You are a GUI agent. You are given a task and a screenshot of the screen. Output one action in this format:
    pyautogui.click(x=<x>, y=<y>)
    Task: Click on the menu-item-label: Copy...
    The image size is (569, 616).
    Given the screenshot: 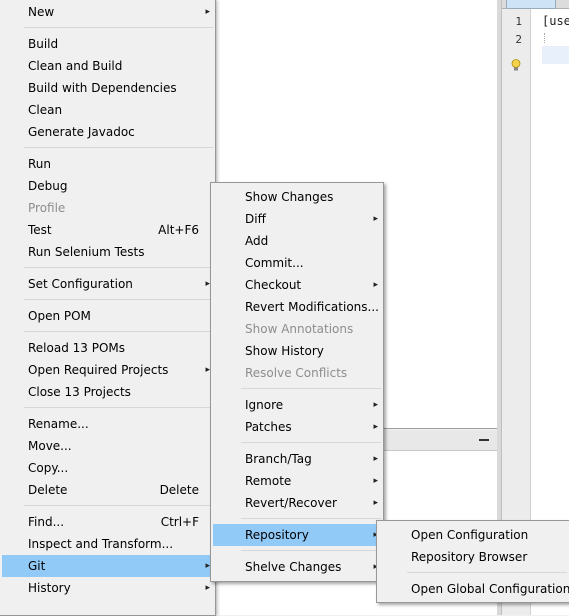 What is the action you would take?
    pyautogui.click(x=48, y=468)
    